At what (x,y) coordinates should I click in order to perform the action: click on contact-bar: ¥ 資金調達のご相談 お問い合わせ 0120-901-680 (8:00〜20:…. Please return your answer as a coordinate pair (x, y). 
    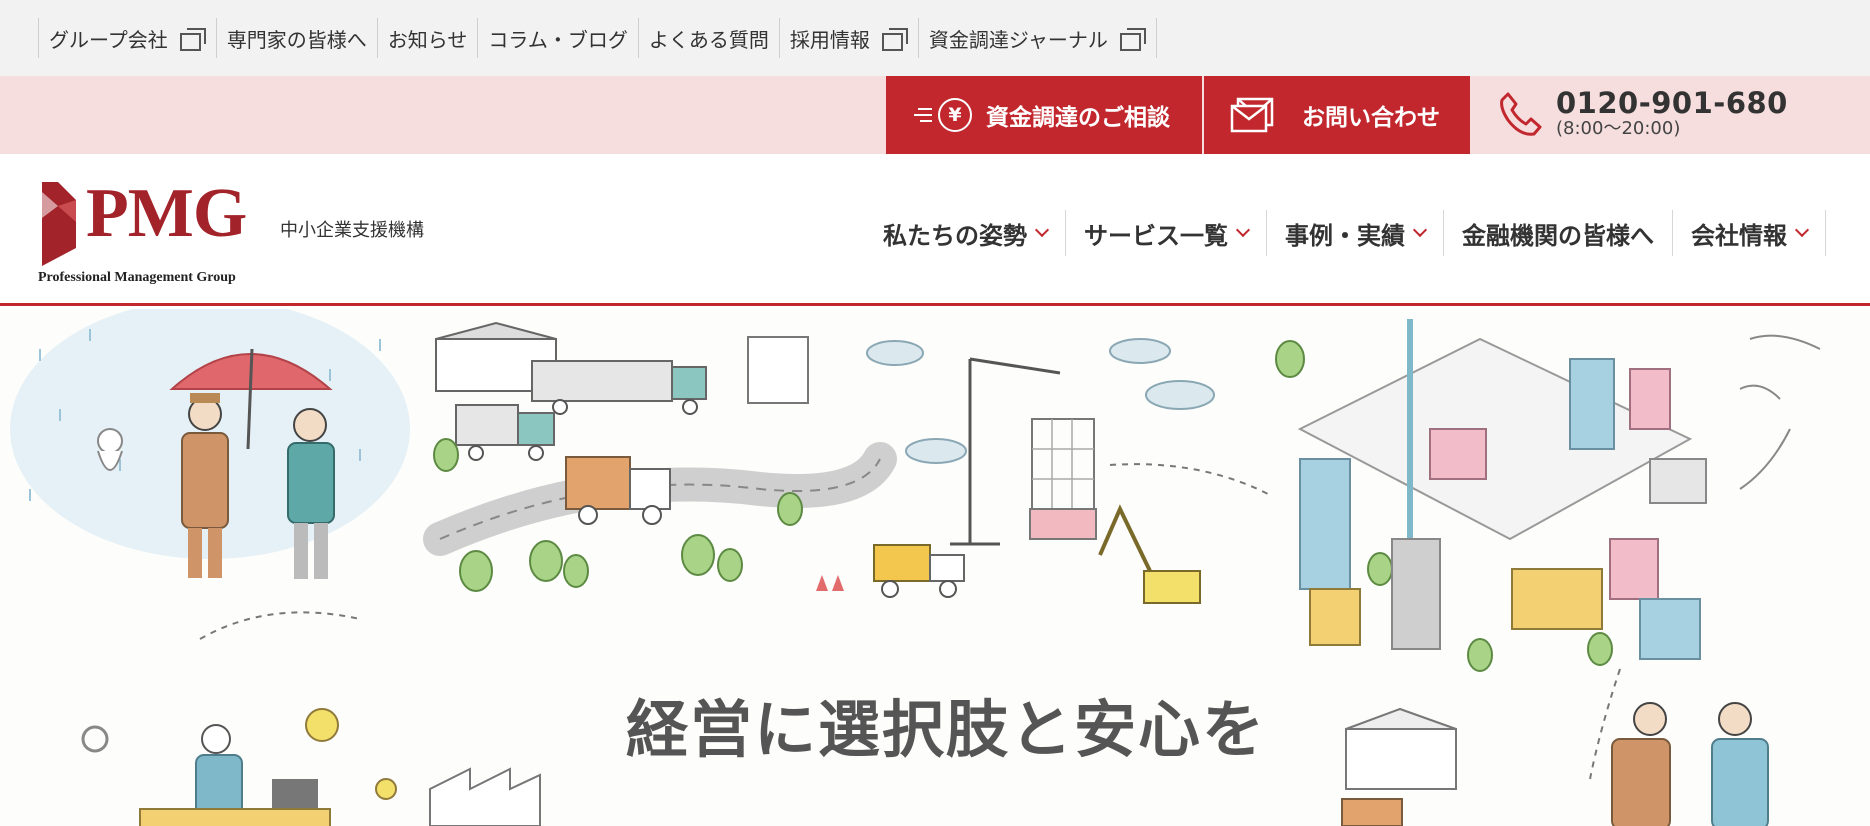
    Looking at the image, I should click on (935, 115).